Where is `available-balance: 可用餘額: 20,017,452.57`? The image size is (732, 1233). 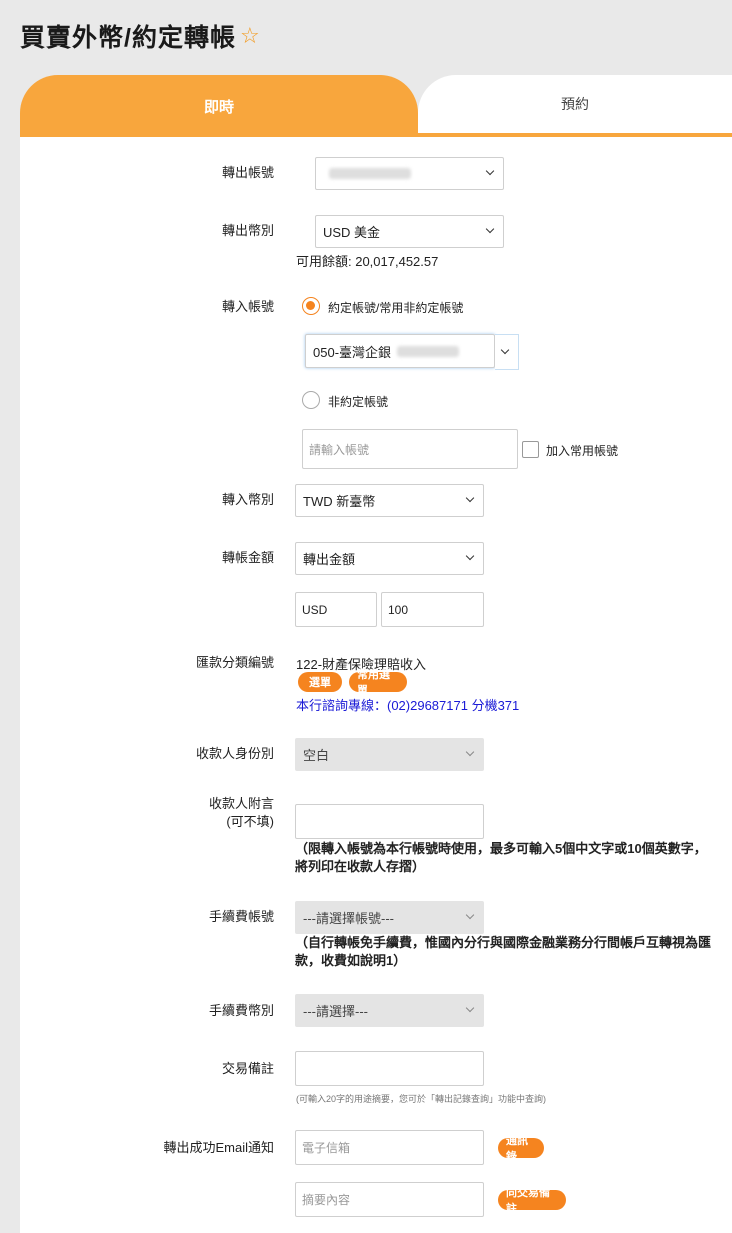
available-balance: 可用餘額: 20,017,452.57 is located at coordinates (367, 261).